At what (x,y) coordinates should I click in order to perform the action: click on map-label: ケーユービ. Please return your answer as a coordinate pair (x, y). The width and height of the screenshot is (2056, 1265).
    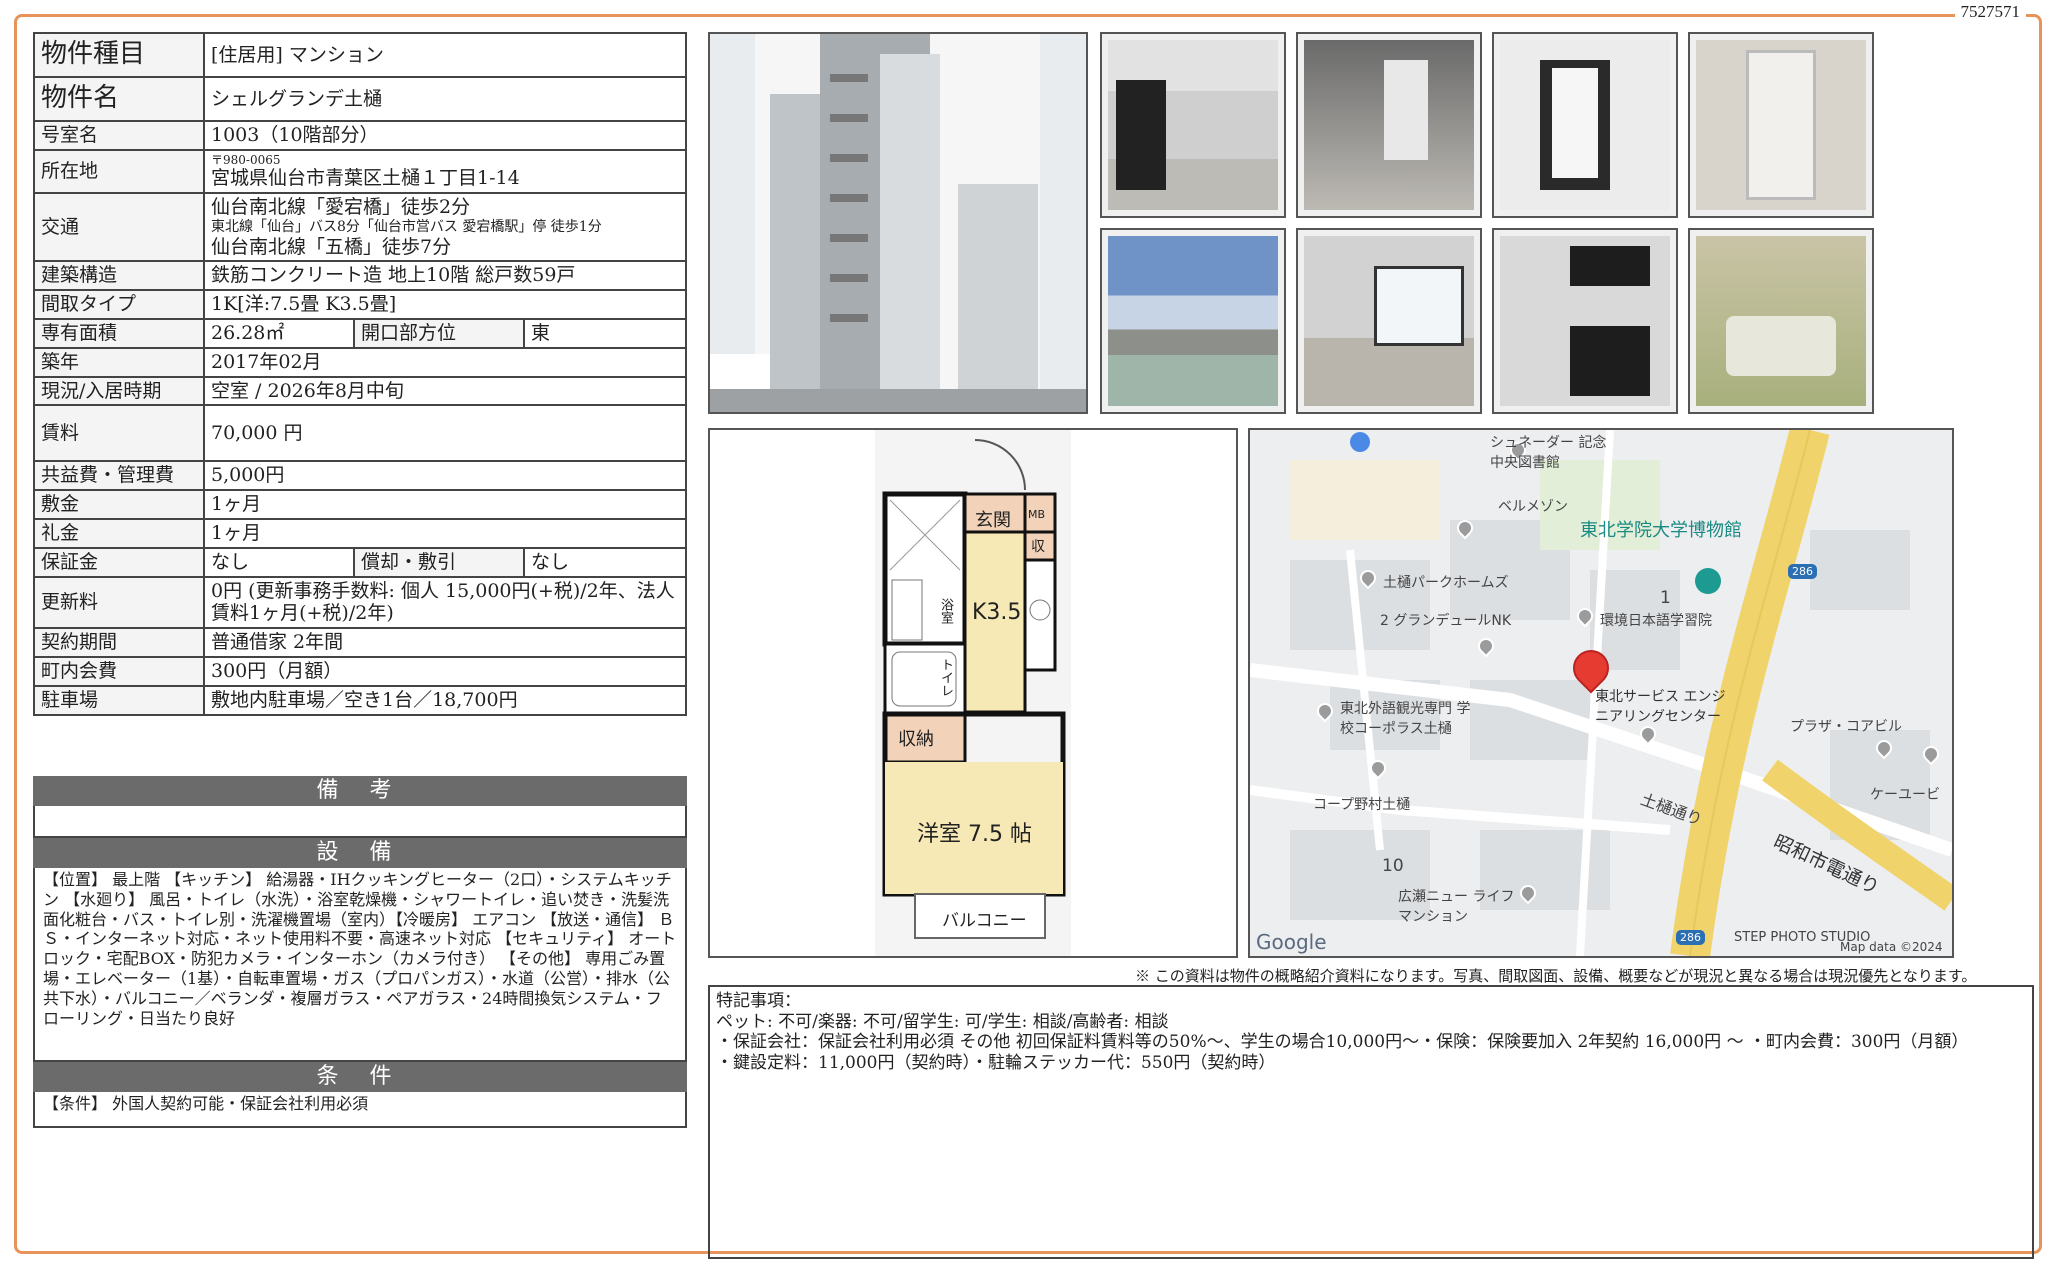
    Looking at the image, I should click on (1905, 795).